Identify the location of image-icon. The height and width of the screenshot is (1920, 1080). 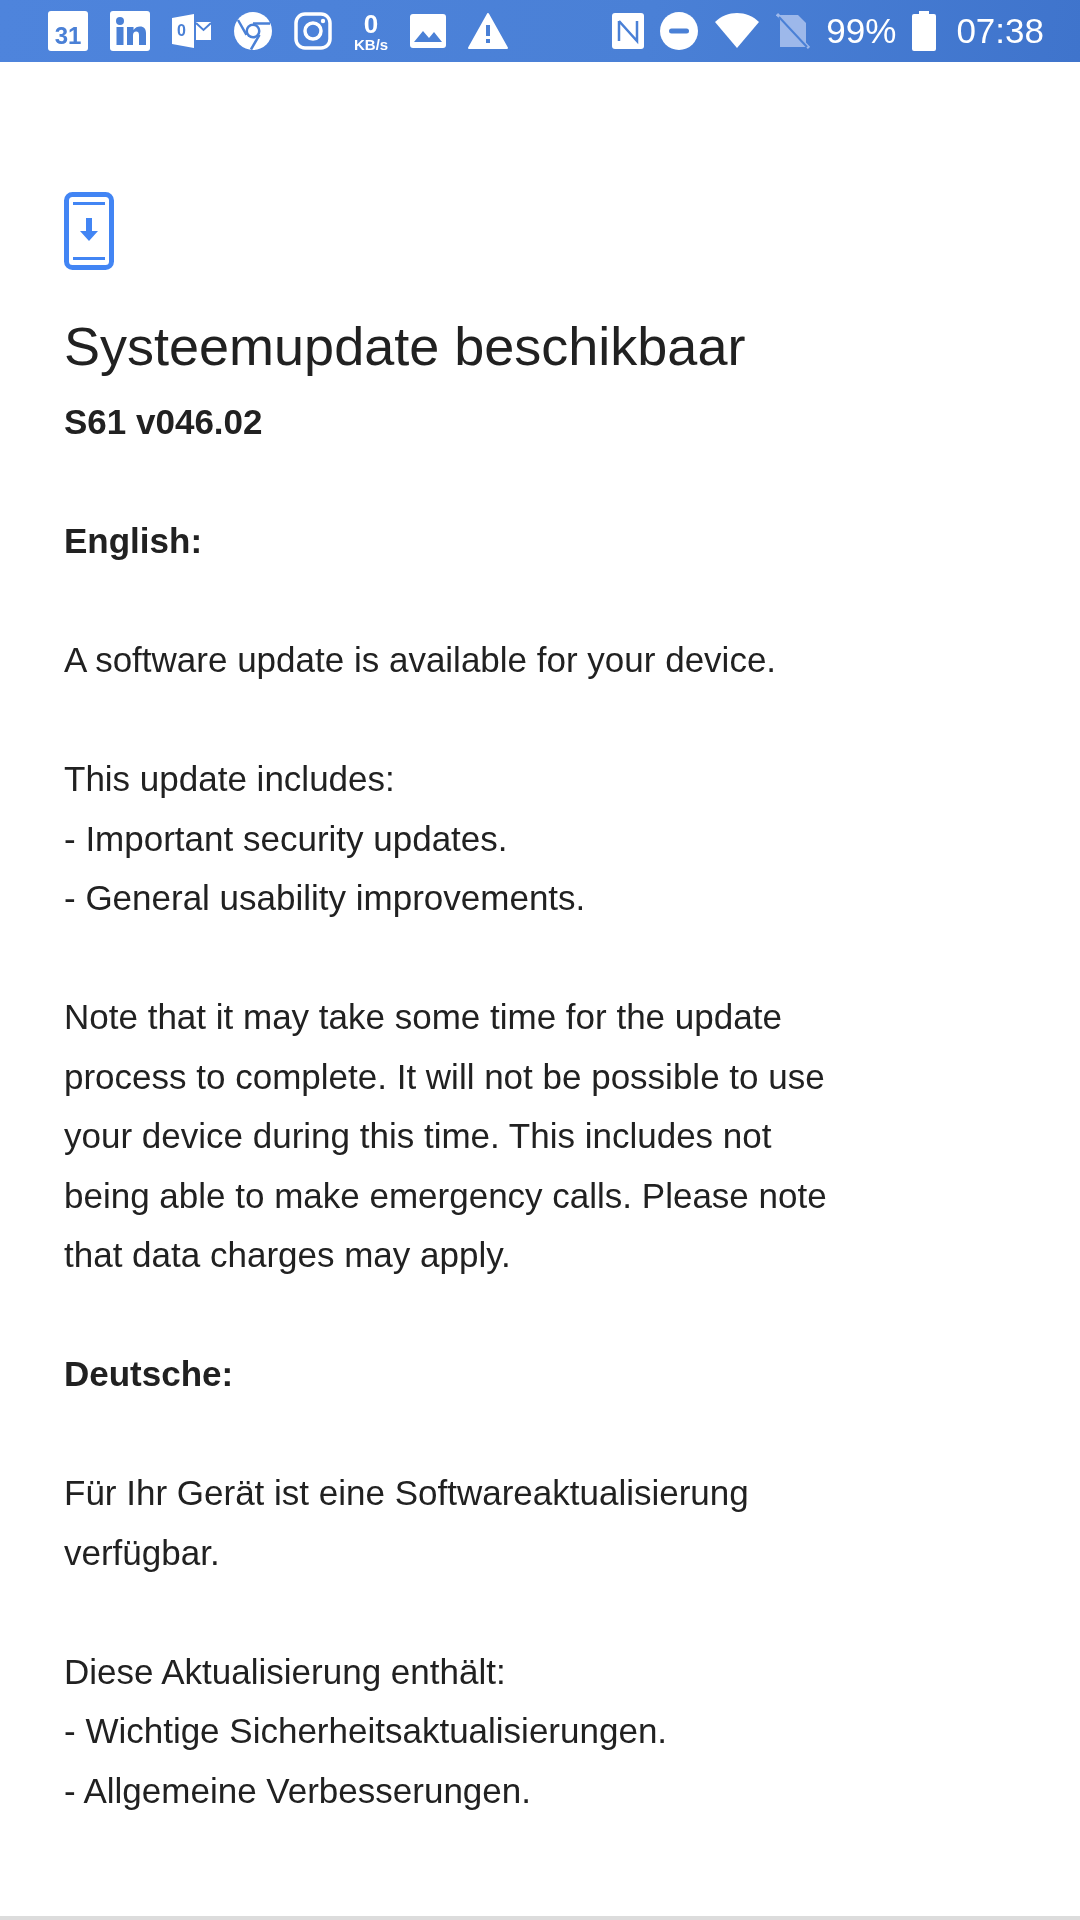
(428, 31).